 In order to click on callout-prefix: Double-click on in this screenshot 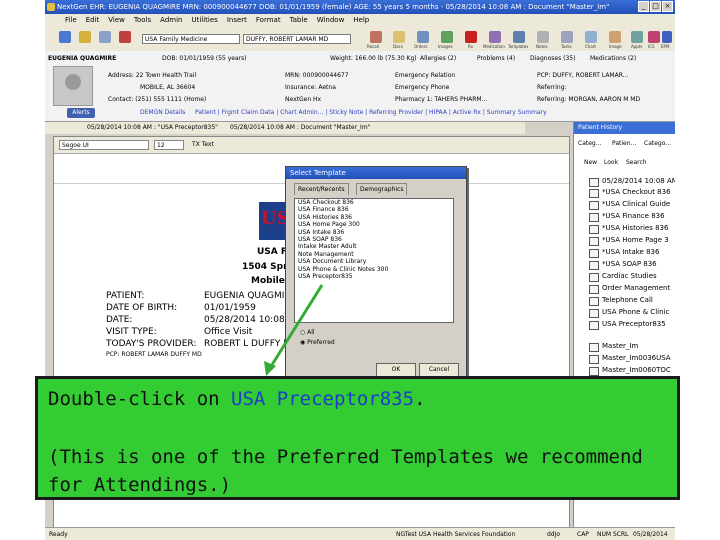, I will do `click(140, 399)`.